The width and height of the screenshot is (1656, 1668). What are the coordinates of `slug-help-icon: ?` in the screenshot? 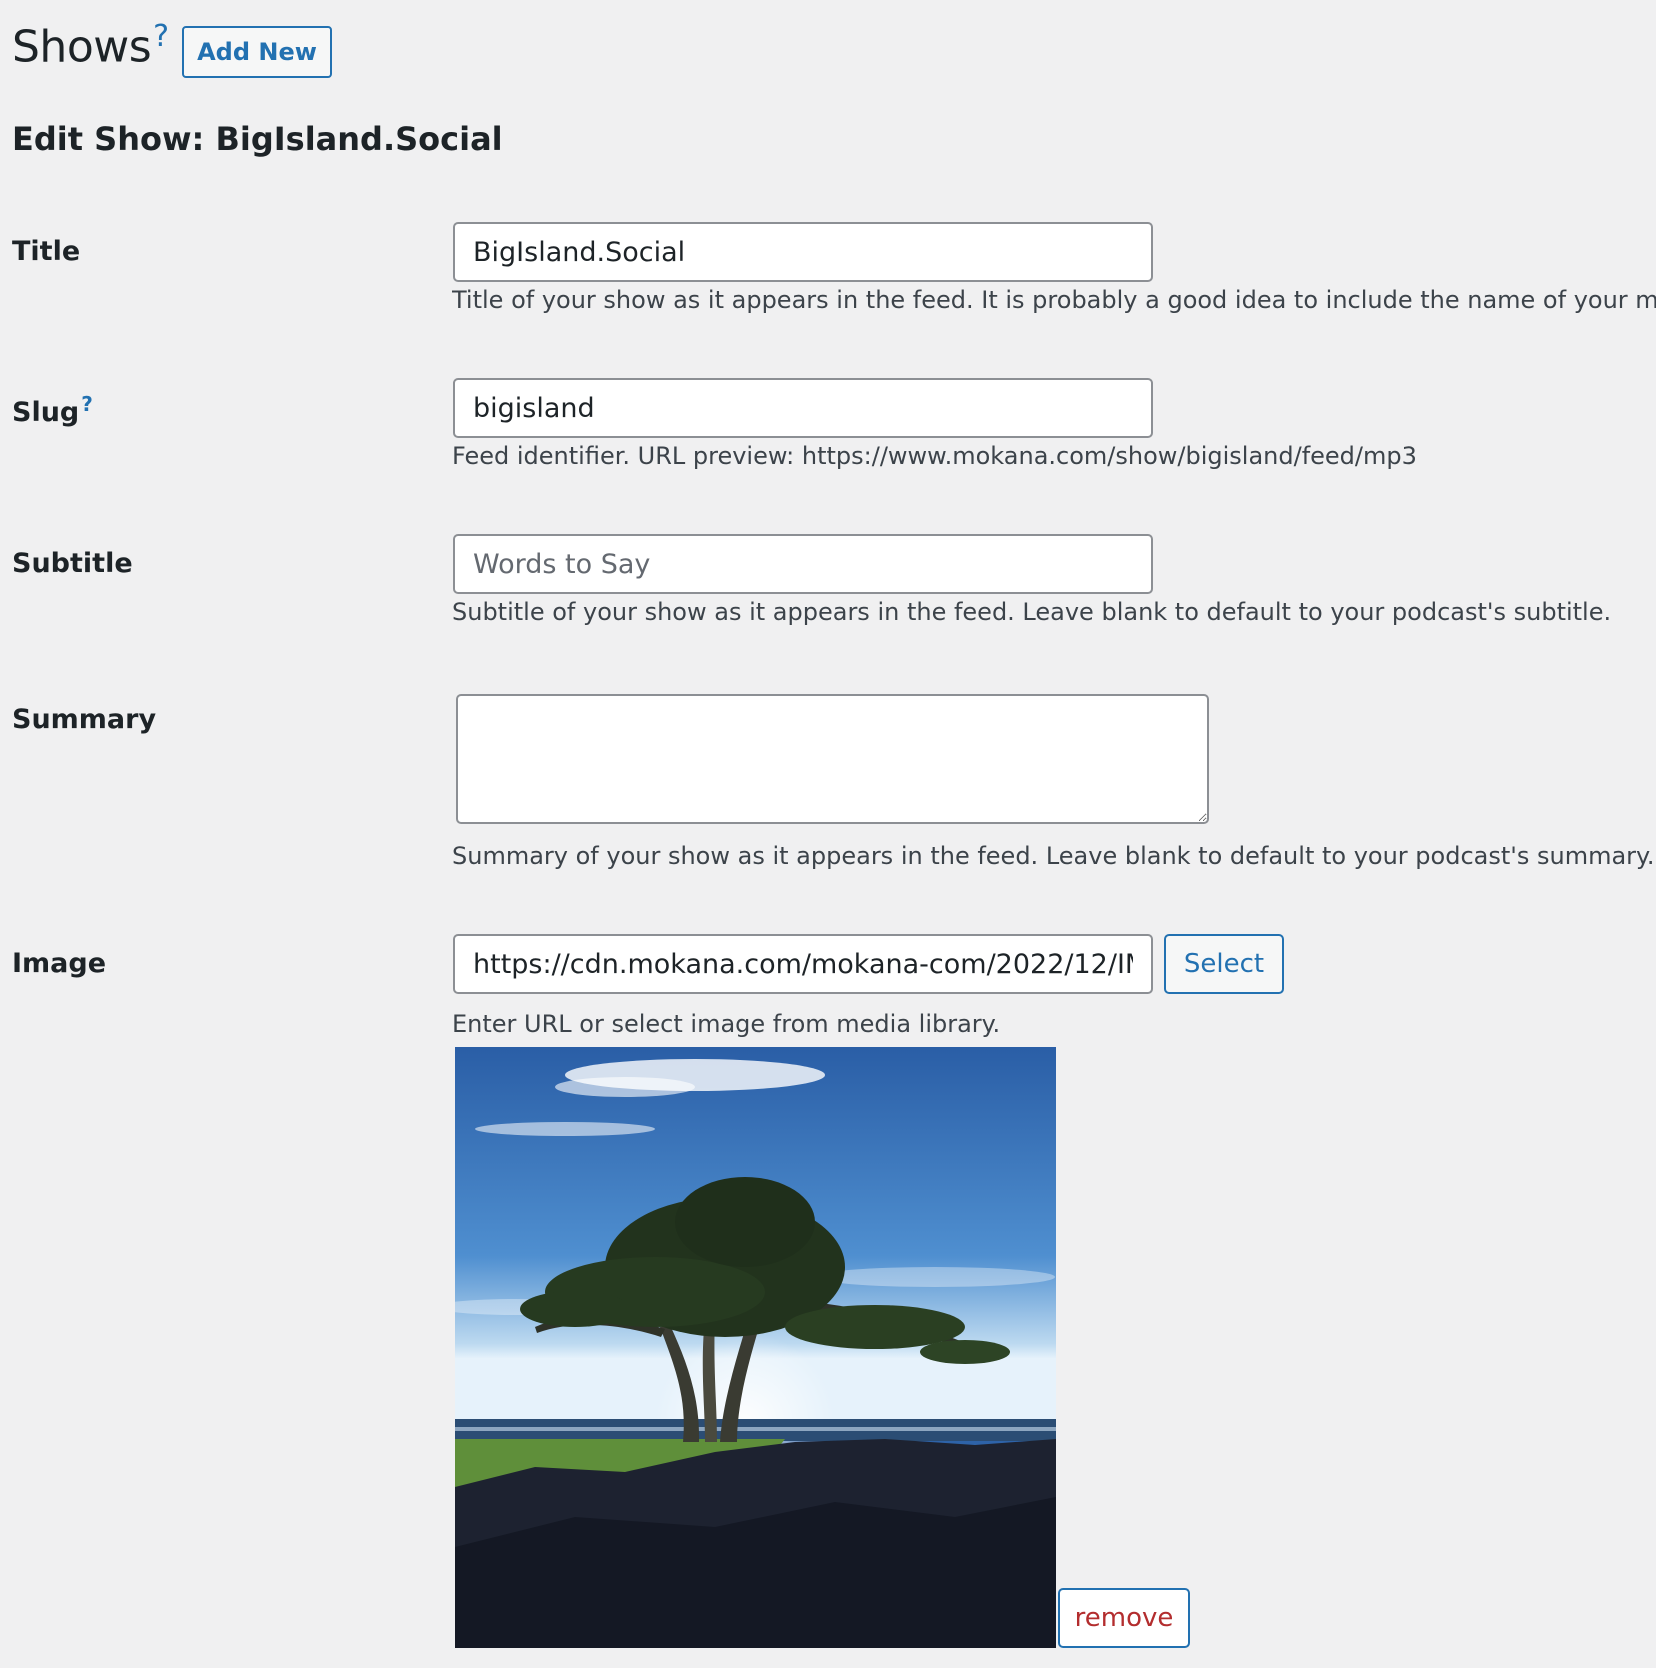 It's located at (87, 404).